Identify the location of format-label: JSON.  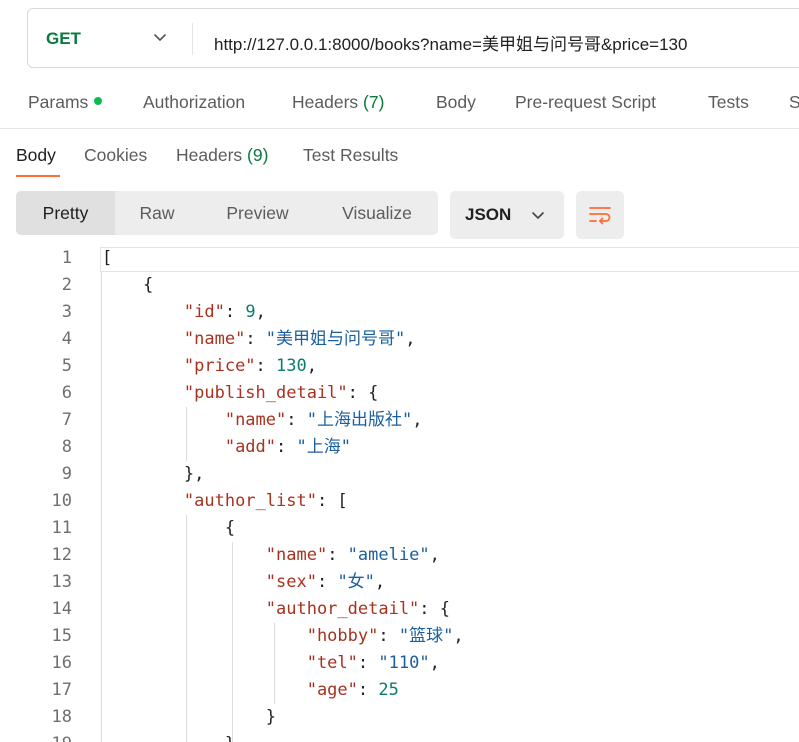
(488, 214).